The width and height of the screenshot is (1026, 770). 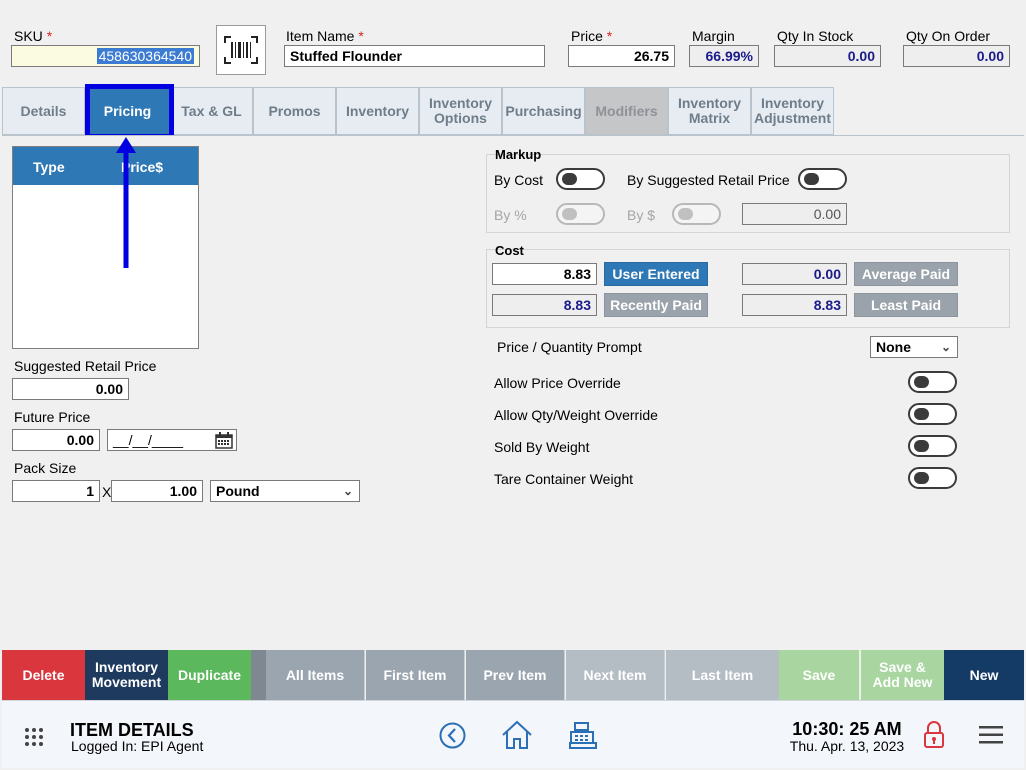 I want to click on delete-button: Delete, so click(x=43, y=675).